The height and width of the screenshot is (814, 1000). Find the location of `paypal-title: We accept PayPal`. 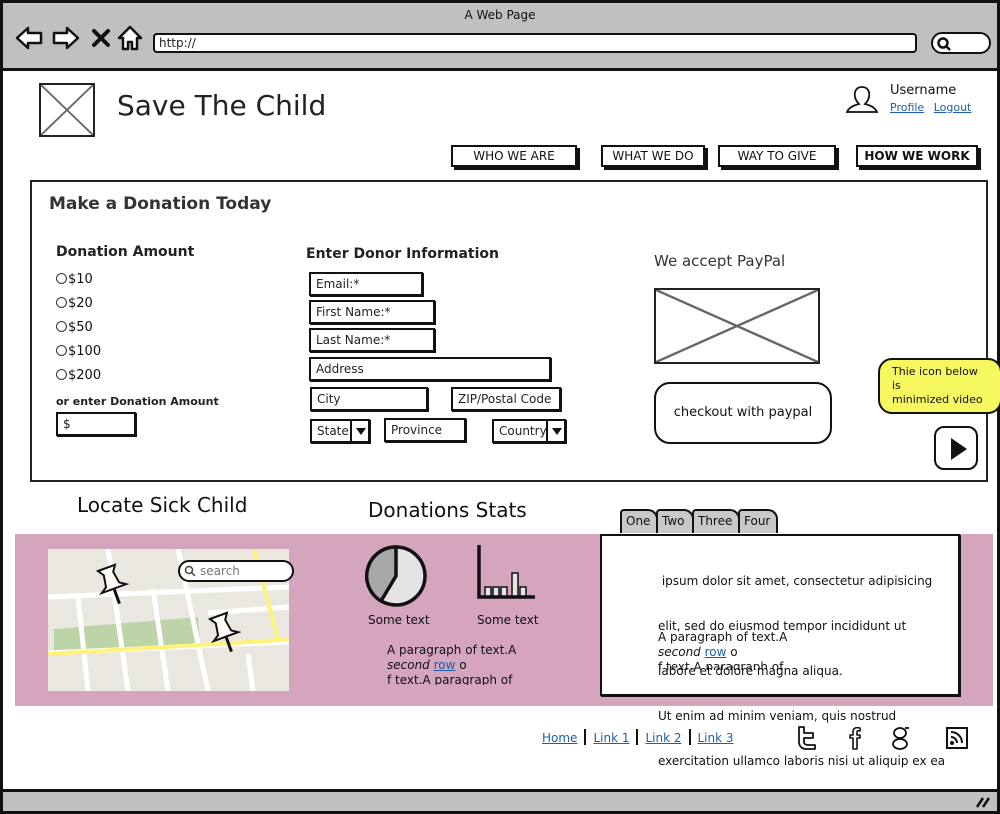

paypal-title: We accept PayPal is located at coordinates (720, 261).